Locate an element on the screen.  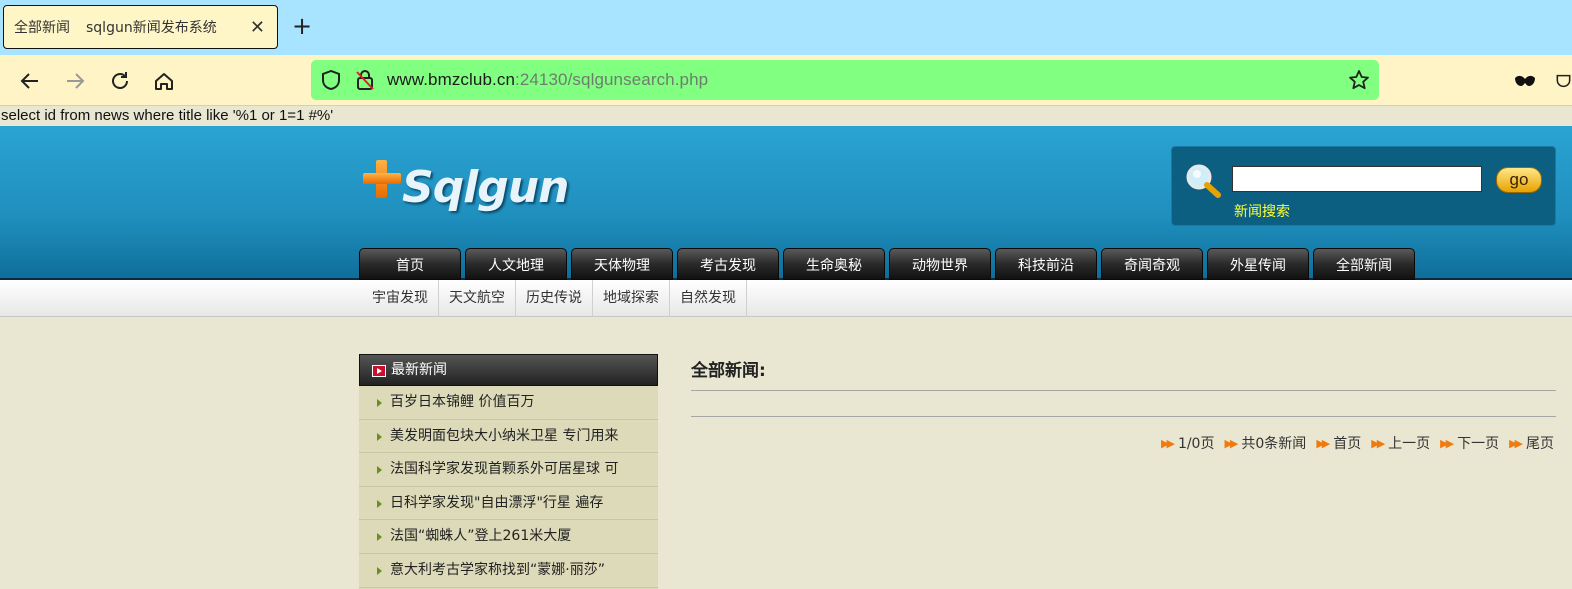
news-list-item: 法国“蜘蛛人”登上261米大厦 is located at coordinates (508, 537).